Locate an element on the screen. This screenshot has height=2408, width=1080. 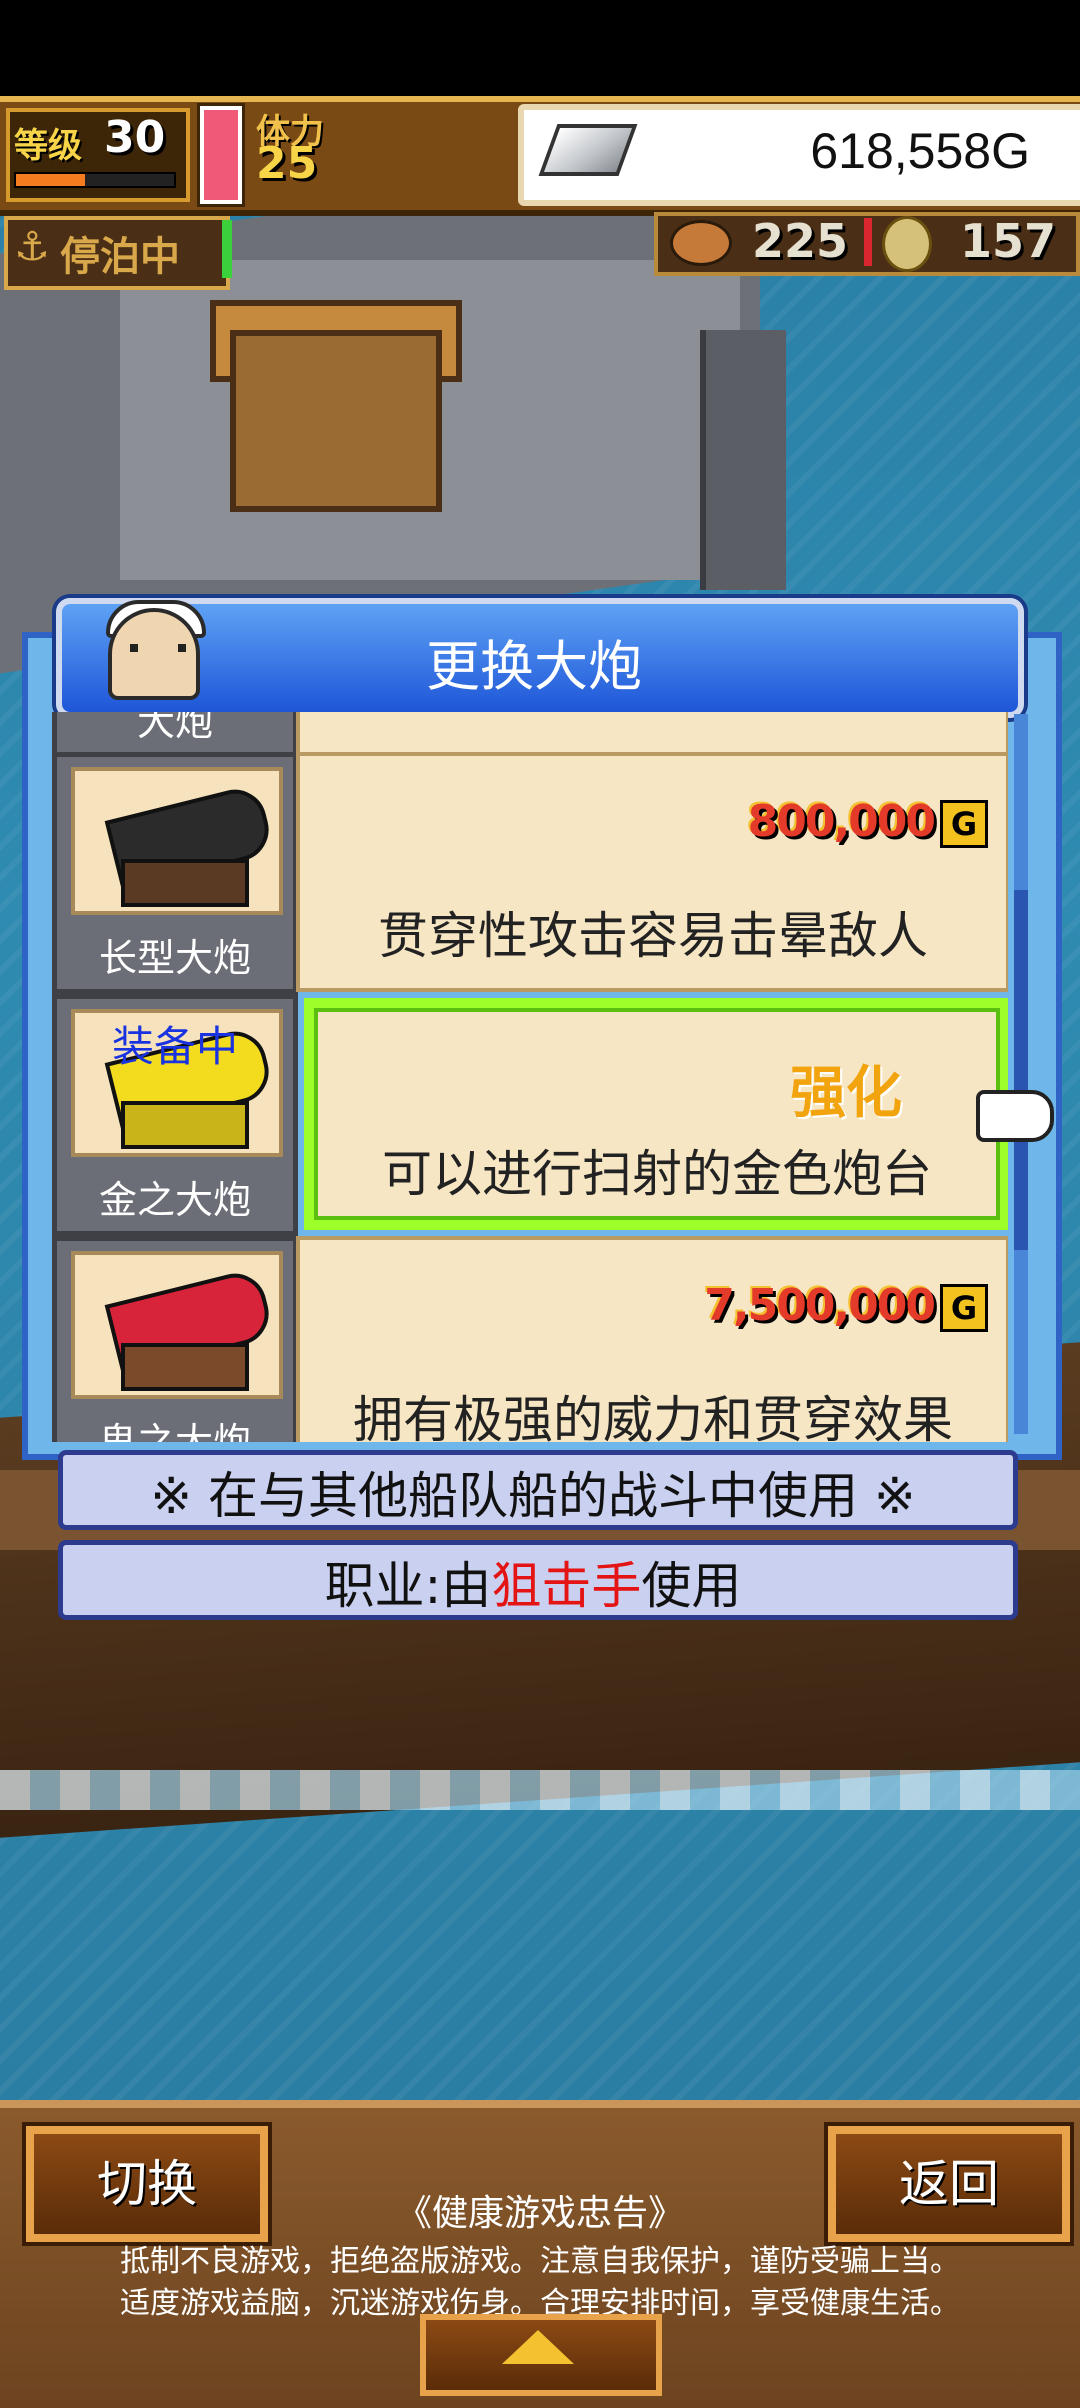
anchor-status-label: 停泊中 is located at coordinates (120, 257).